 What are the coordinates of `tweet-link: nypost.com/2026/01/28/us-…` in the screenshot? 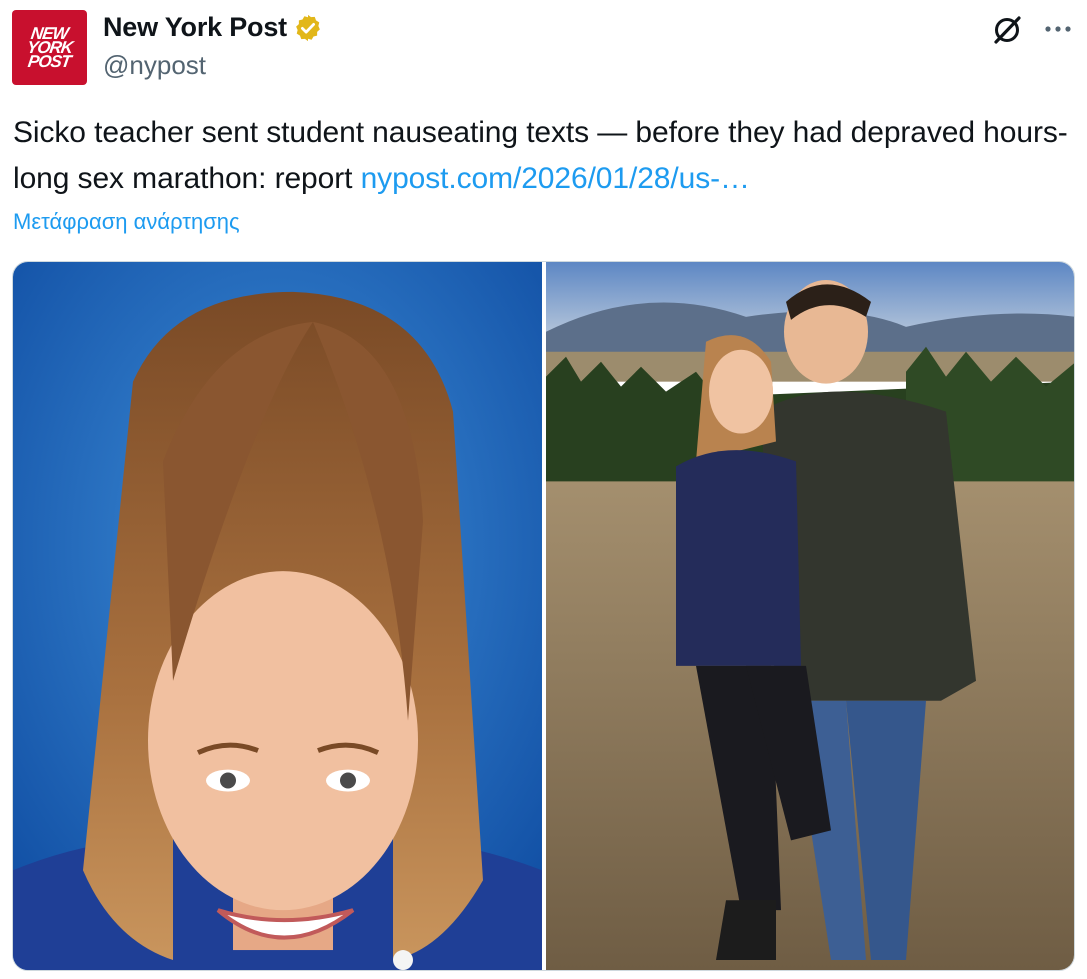 It's located at (555, 178).